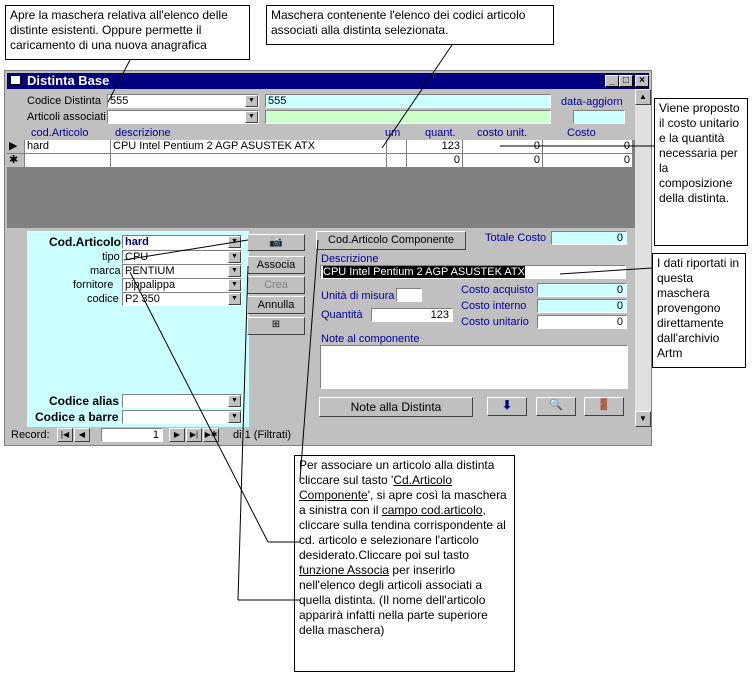 The height and width of the screenshot is (677, 754). I want to click on camera-icon: 📷, so click(276, 242).